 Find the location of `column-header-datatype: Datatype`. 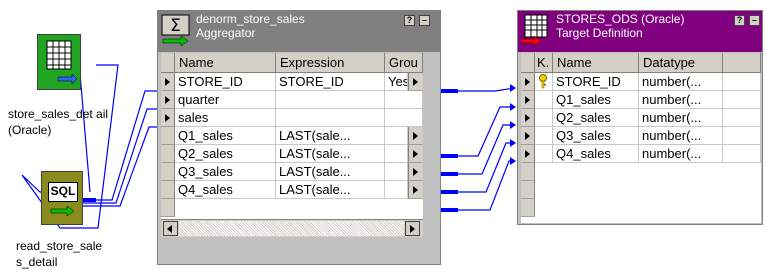

column-header-datatype: Datatype is located at coordinates (681, 63).